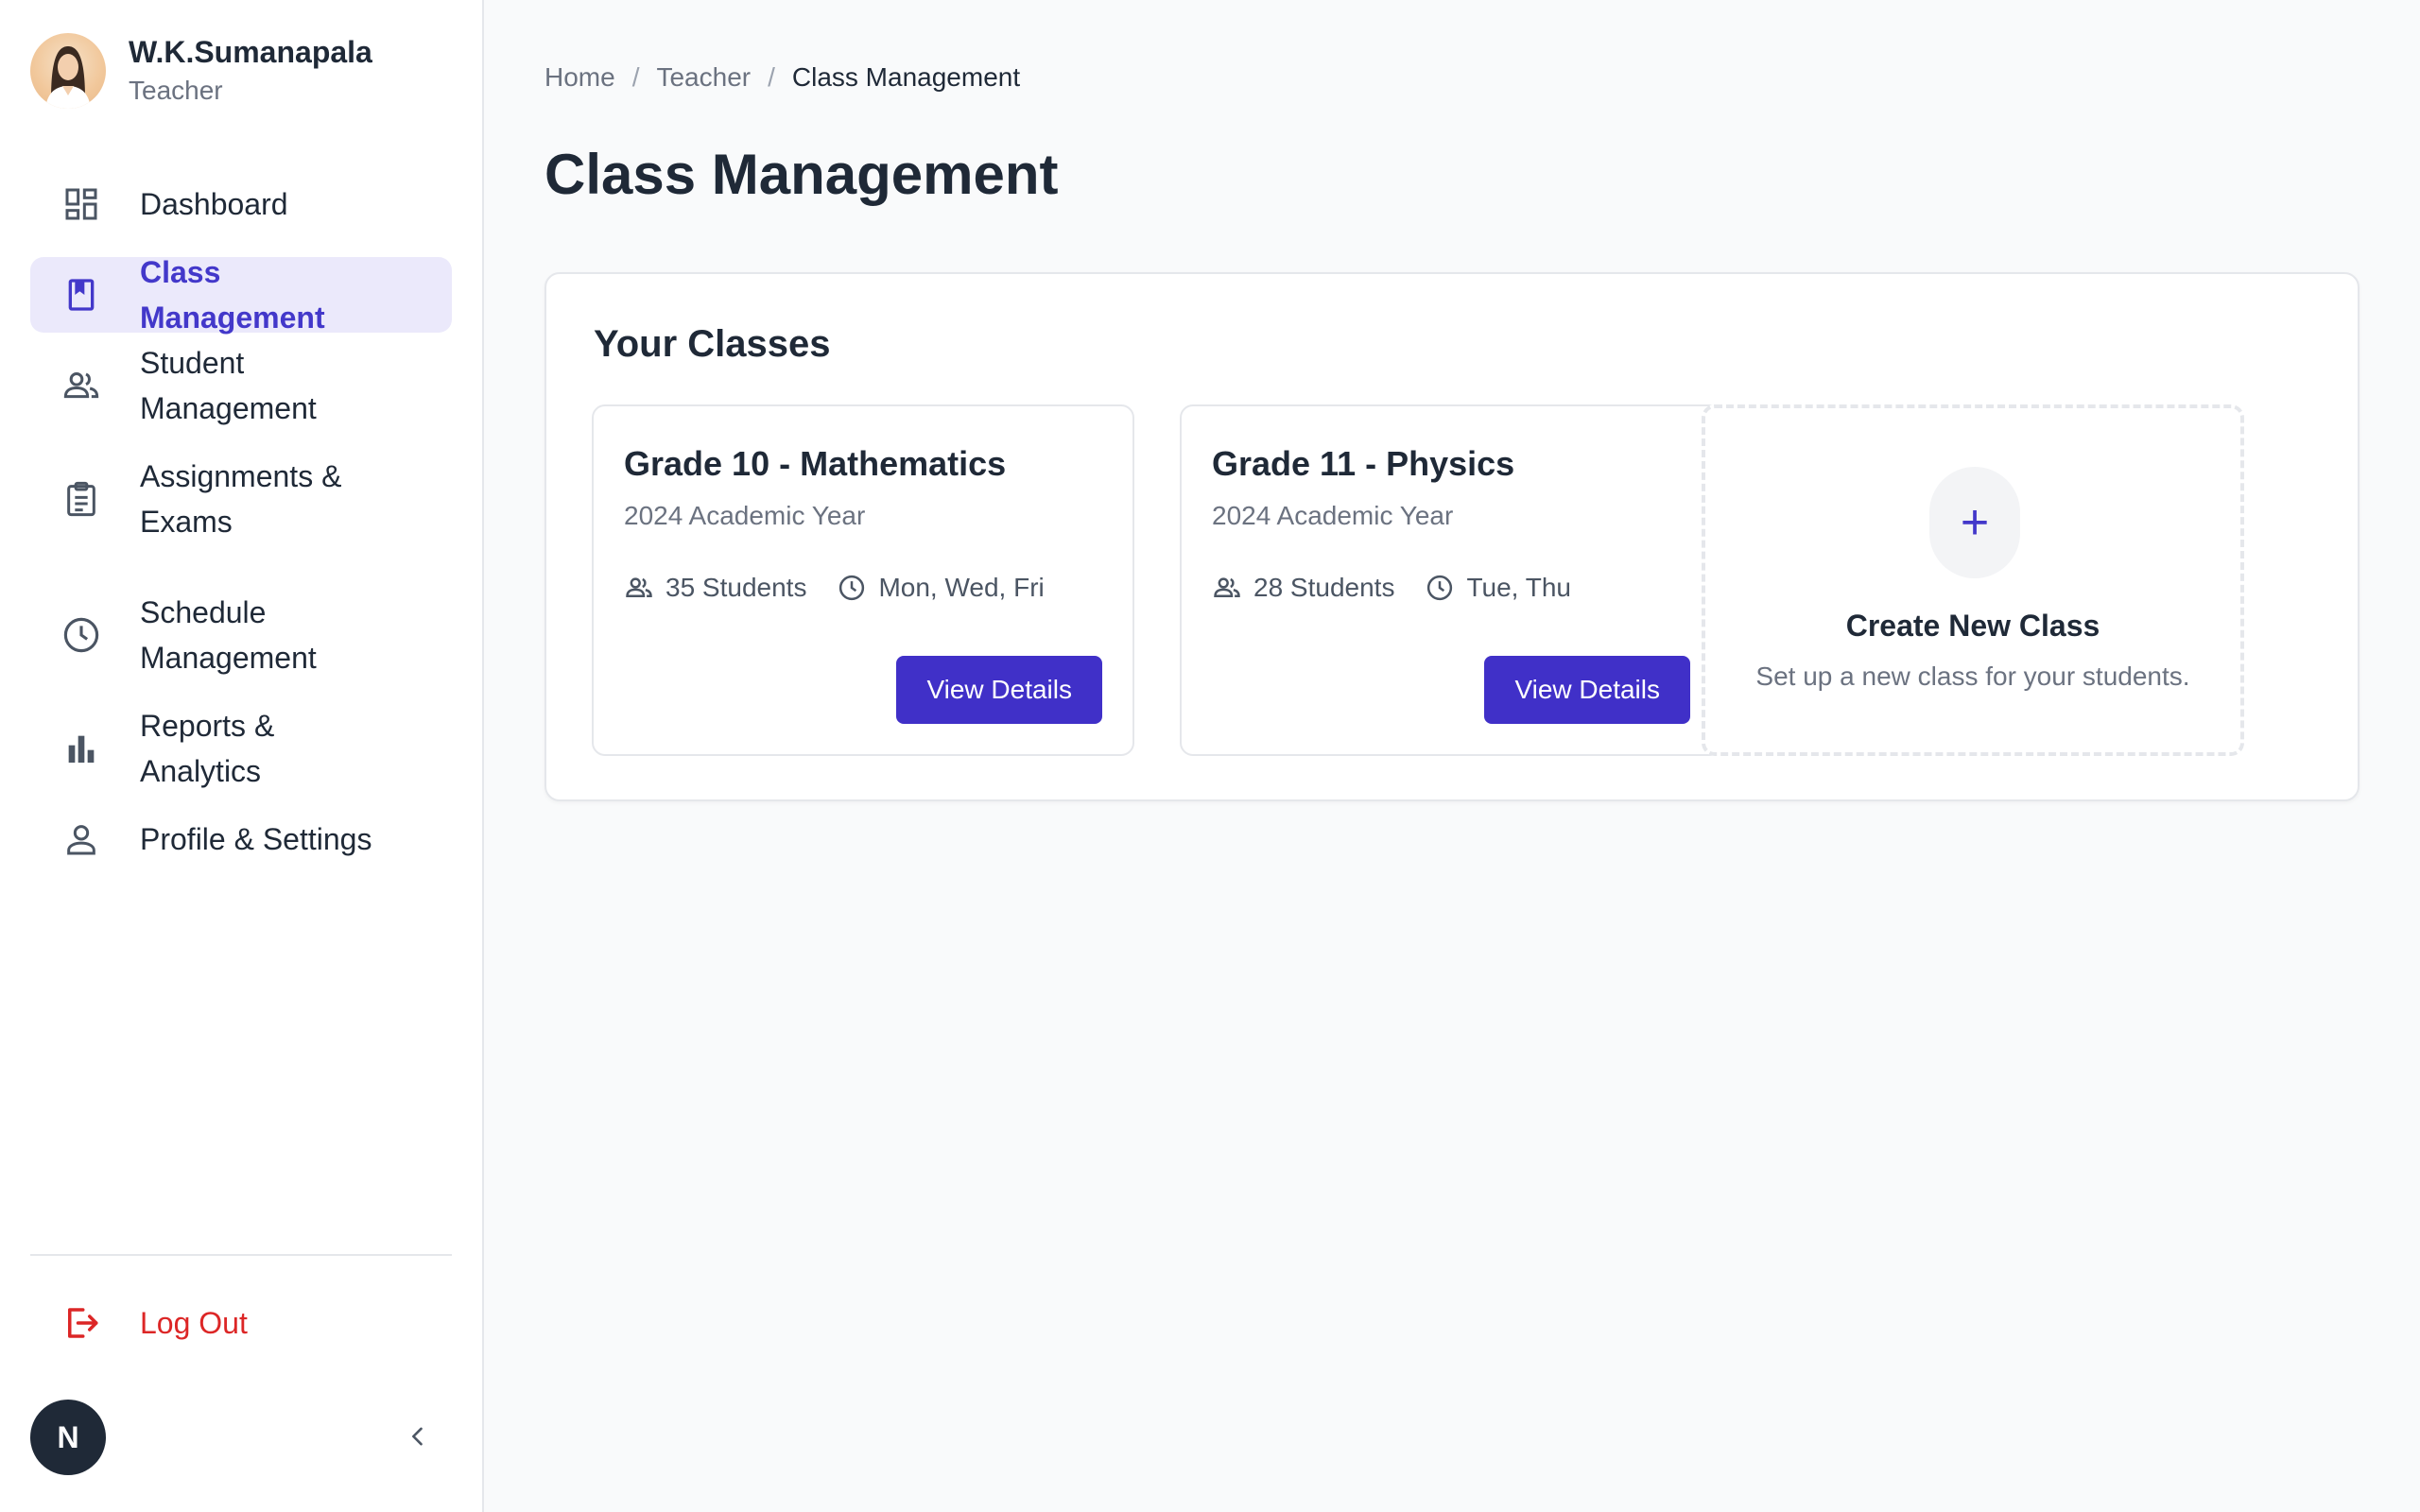  What do you see at coordinates (1363, 463) in the screenshot?
I see `class-title: Grade 11 - Physics` at bounding box center [1363, 463].